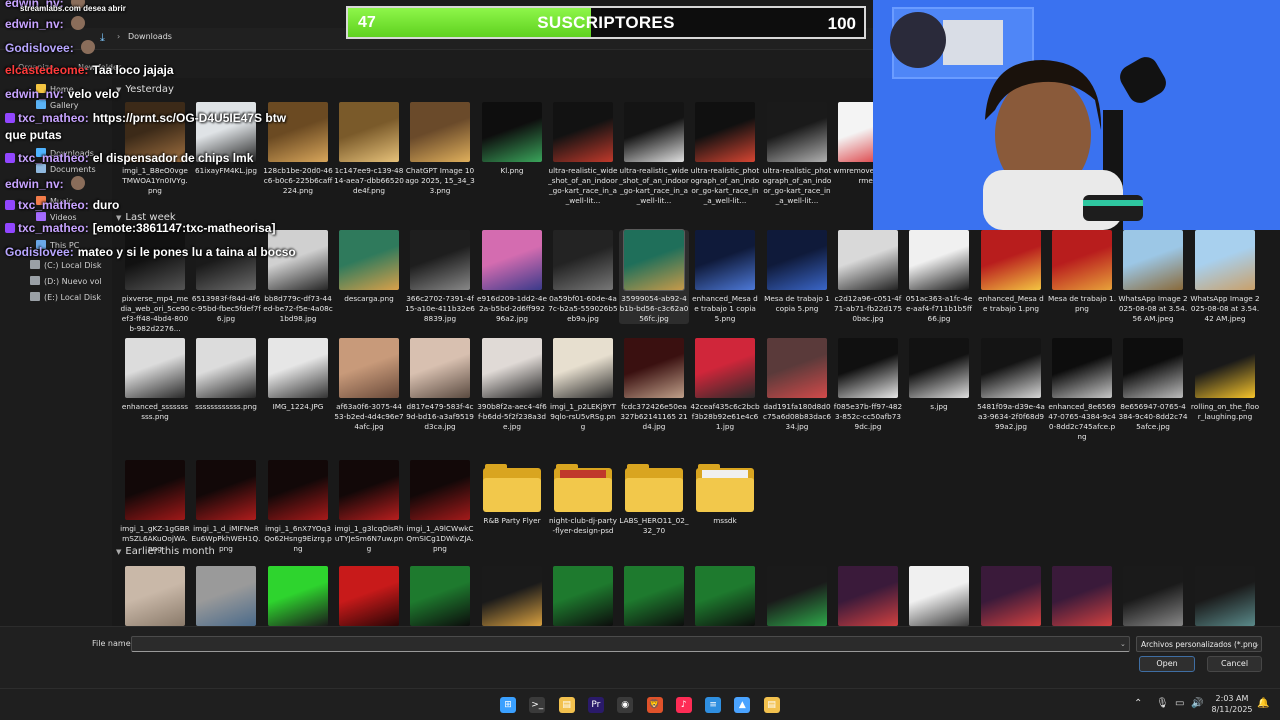 This screenshot has height=720, width=1280. I want to click on tiktok-icon: ♪, so click(683, 705).